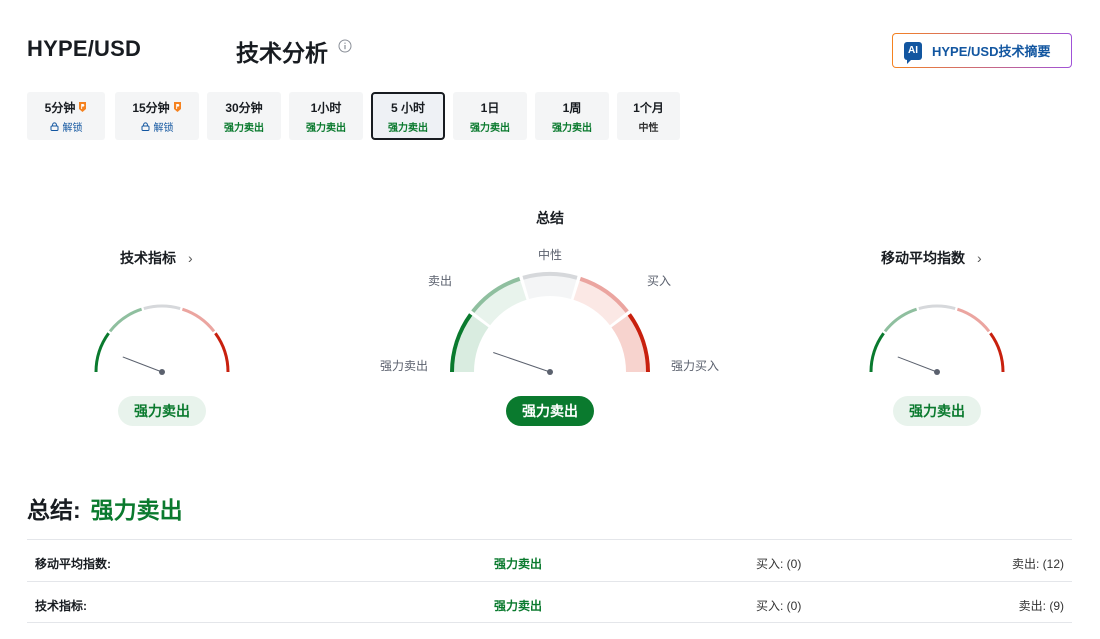 The width and height of the screenshot is (1100, 639). What do you see at coordinates (440, 281) in the screenshot?
I see `label-sell: 卖出` at bounding box center [440, 281].